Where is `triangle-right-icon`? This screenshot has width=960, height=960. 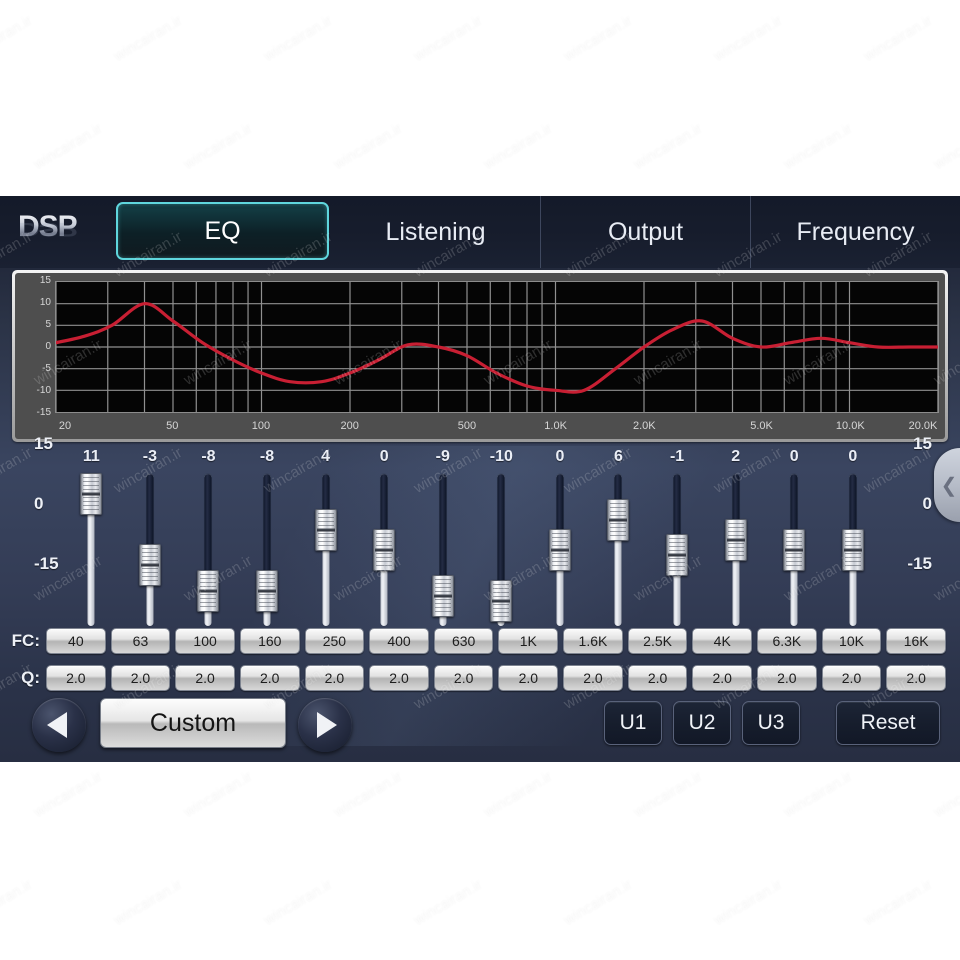
triangle-right-icon is located at coordinates (327, 725).